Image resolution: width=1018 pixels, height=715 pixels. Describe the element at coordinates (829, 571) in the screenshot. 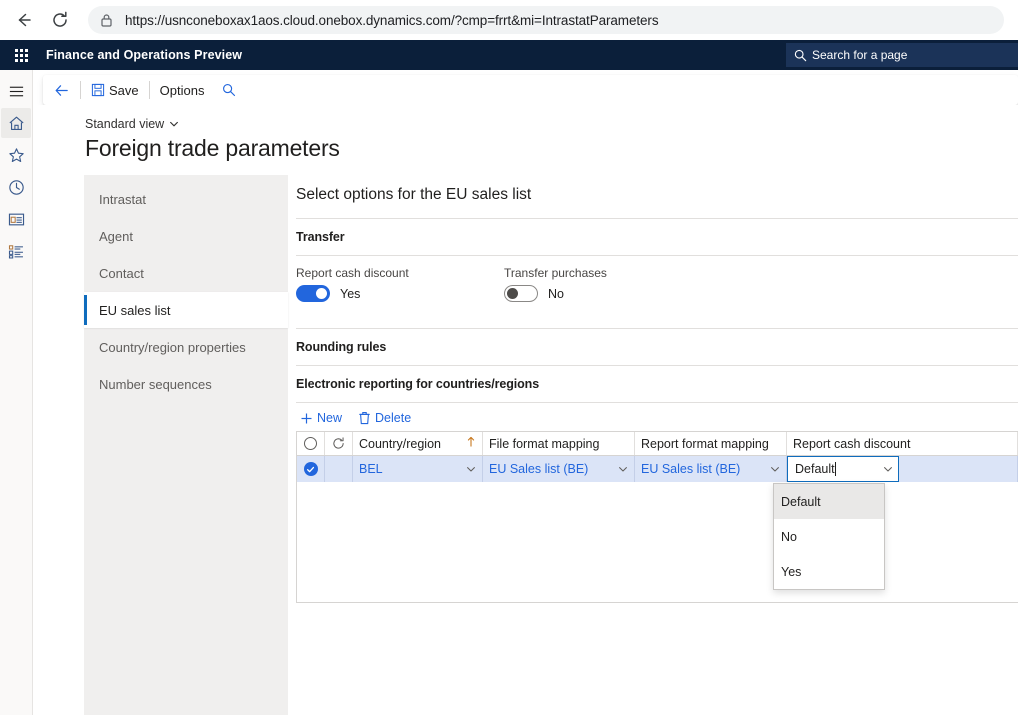

I see `dropdown-option-yes: Yes` at that location.